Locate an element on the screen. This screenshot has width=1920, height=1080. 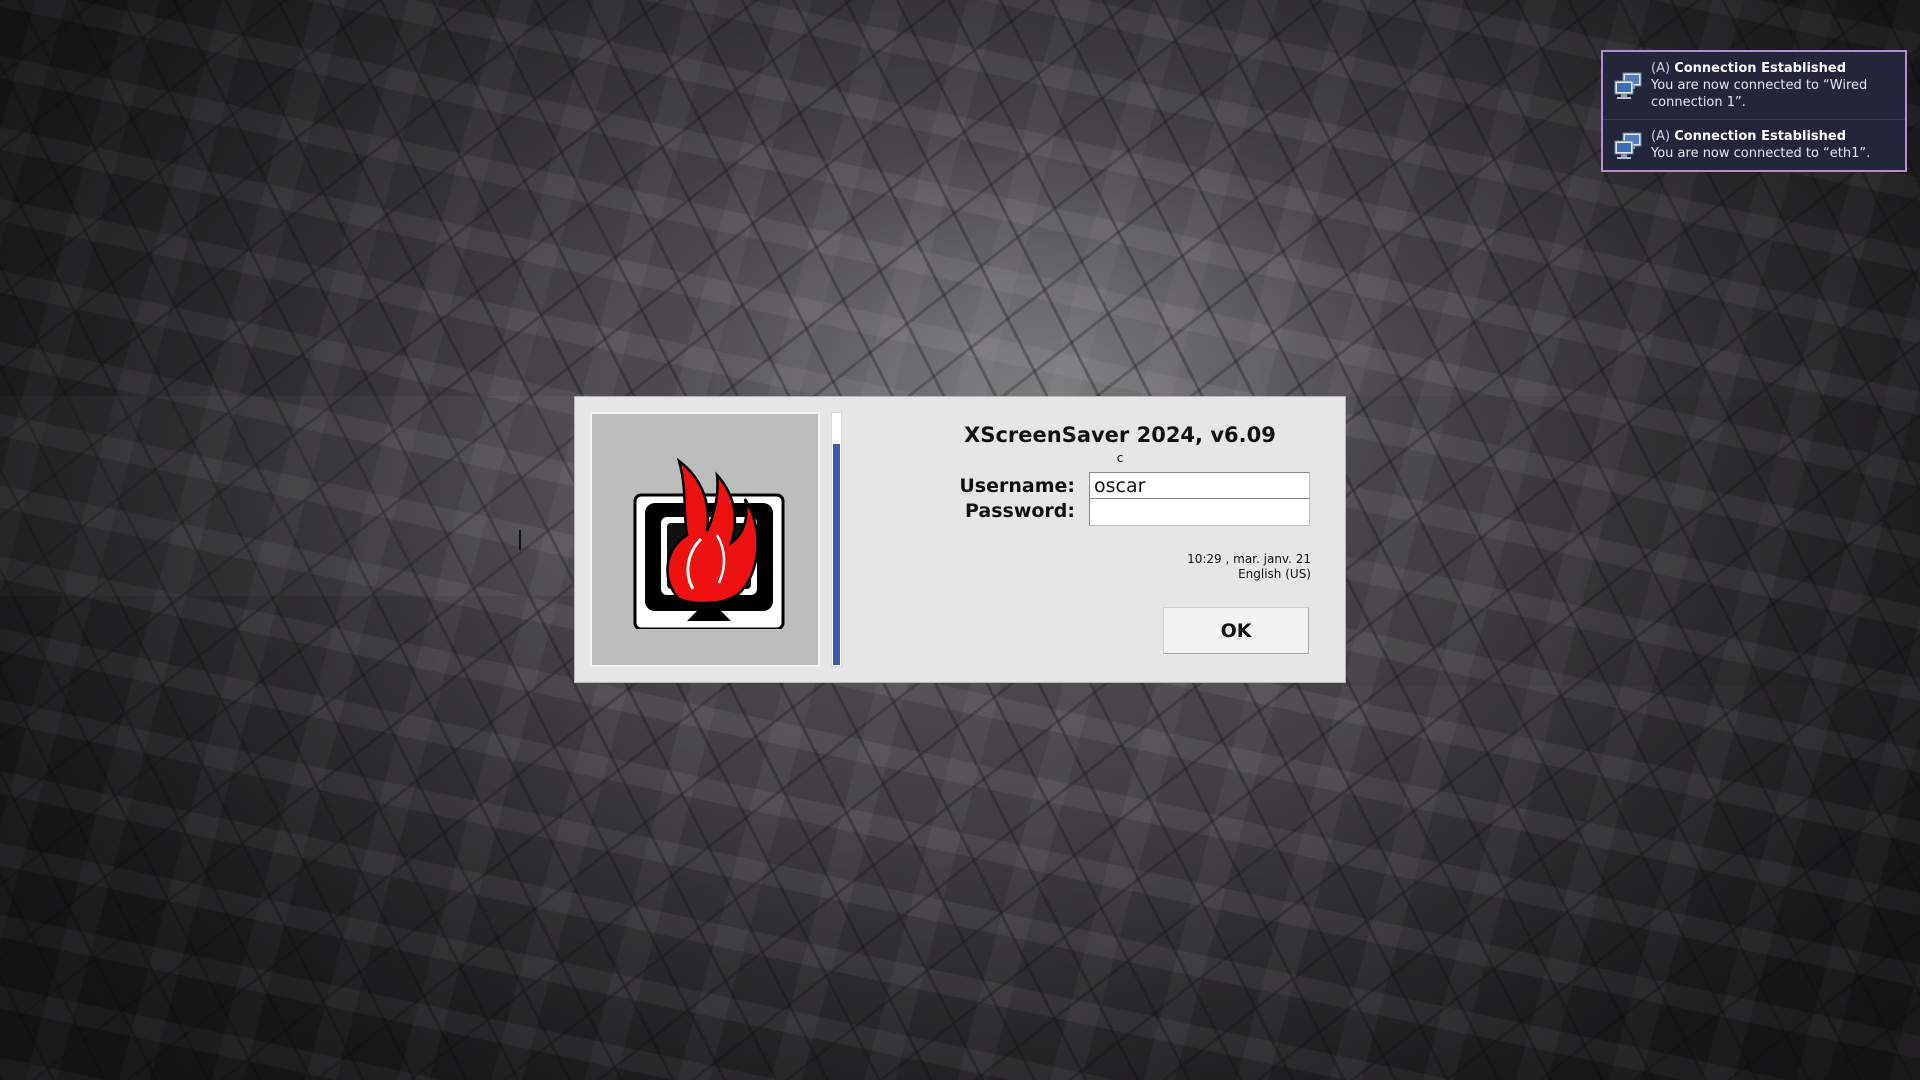
notification-body: You are now connected to “eth1”. is located at coordinates (1761, 153).